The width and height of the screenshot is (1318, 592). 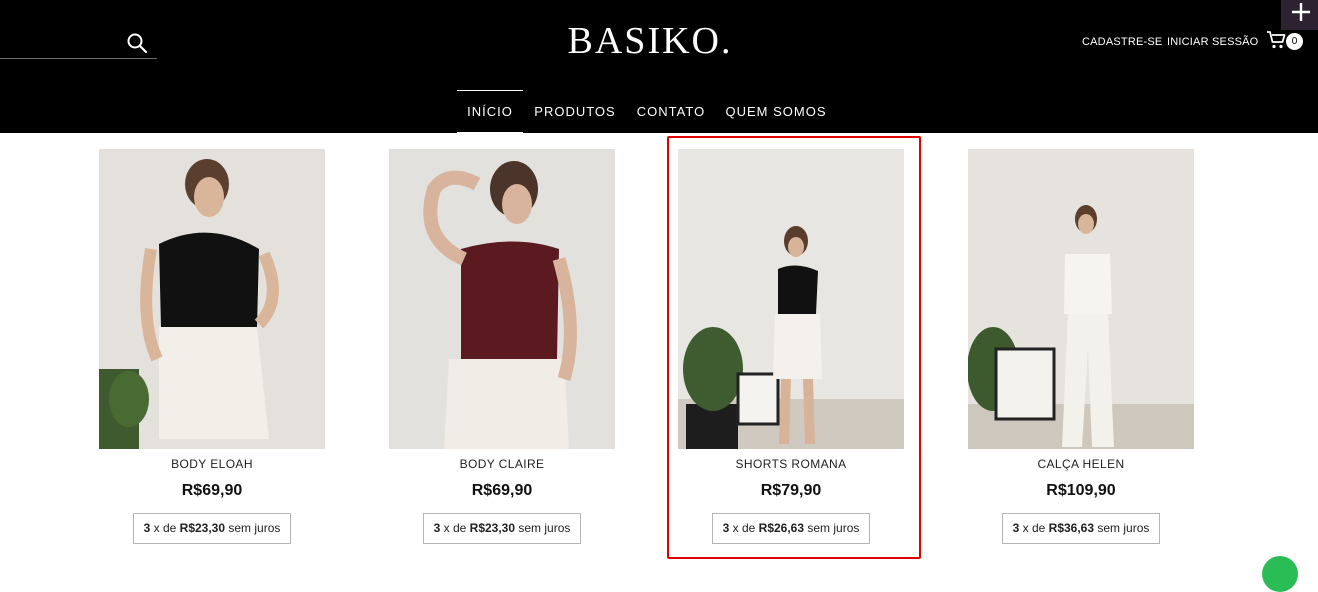 I want to click on product-price: R$79,90, so click(x=791, y=490).